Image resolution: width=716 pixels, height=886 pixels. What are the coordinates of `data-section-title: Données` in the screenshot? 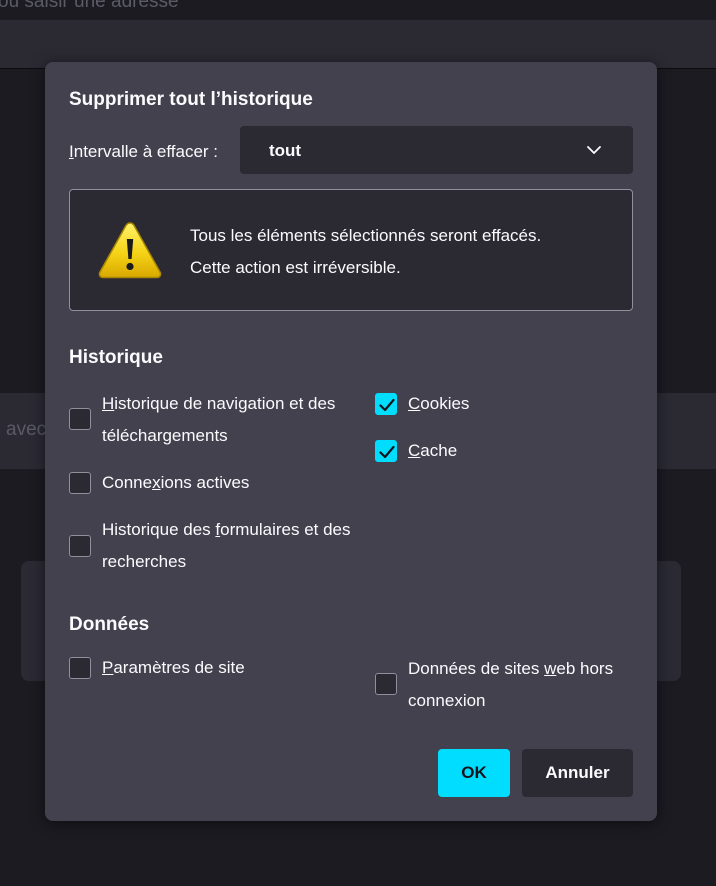 It's located at (109, 624).